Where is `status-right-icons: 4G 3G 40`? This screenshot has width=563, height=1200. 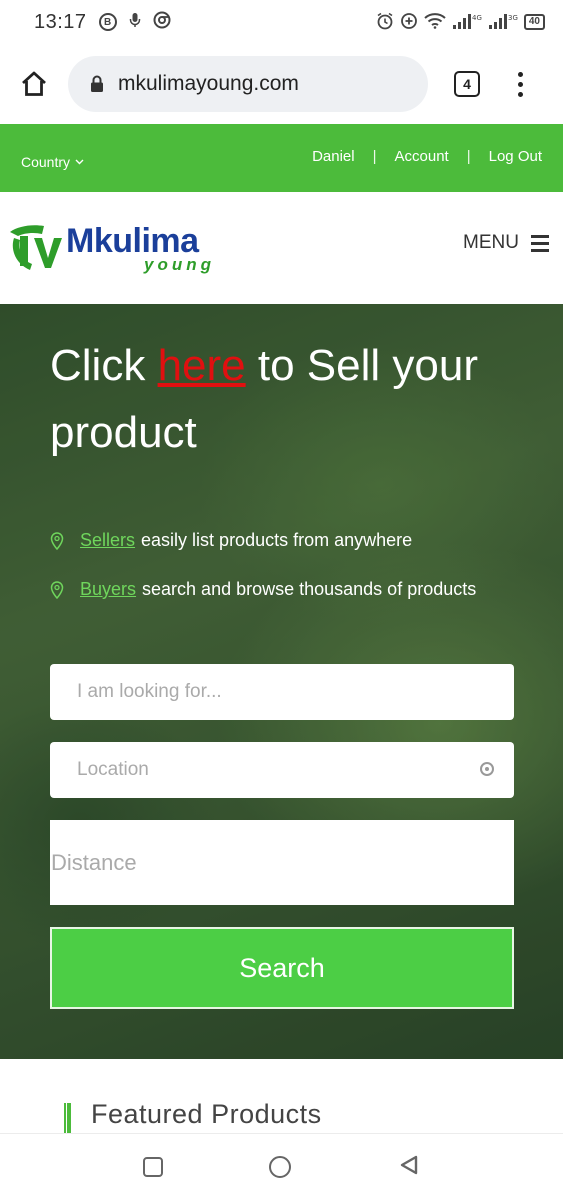
status-right-icons: 4G 3G 40 is located at coordinates (460, 22).